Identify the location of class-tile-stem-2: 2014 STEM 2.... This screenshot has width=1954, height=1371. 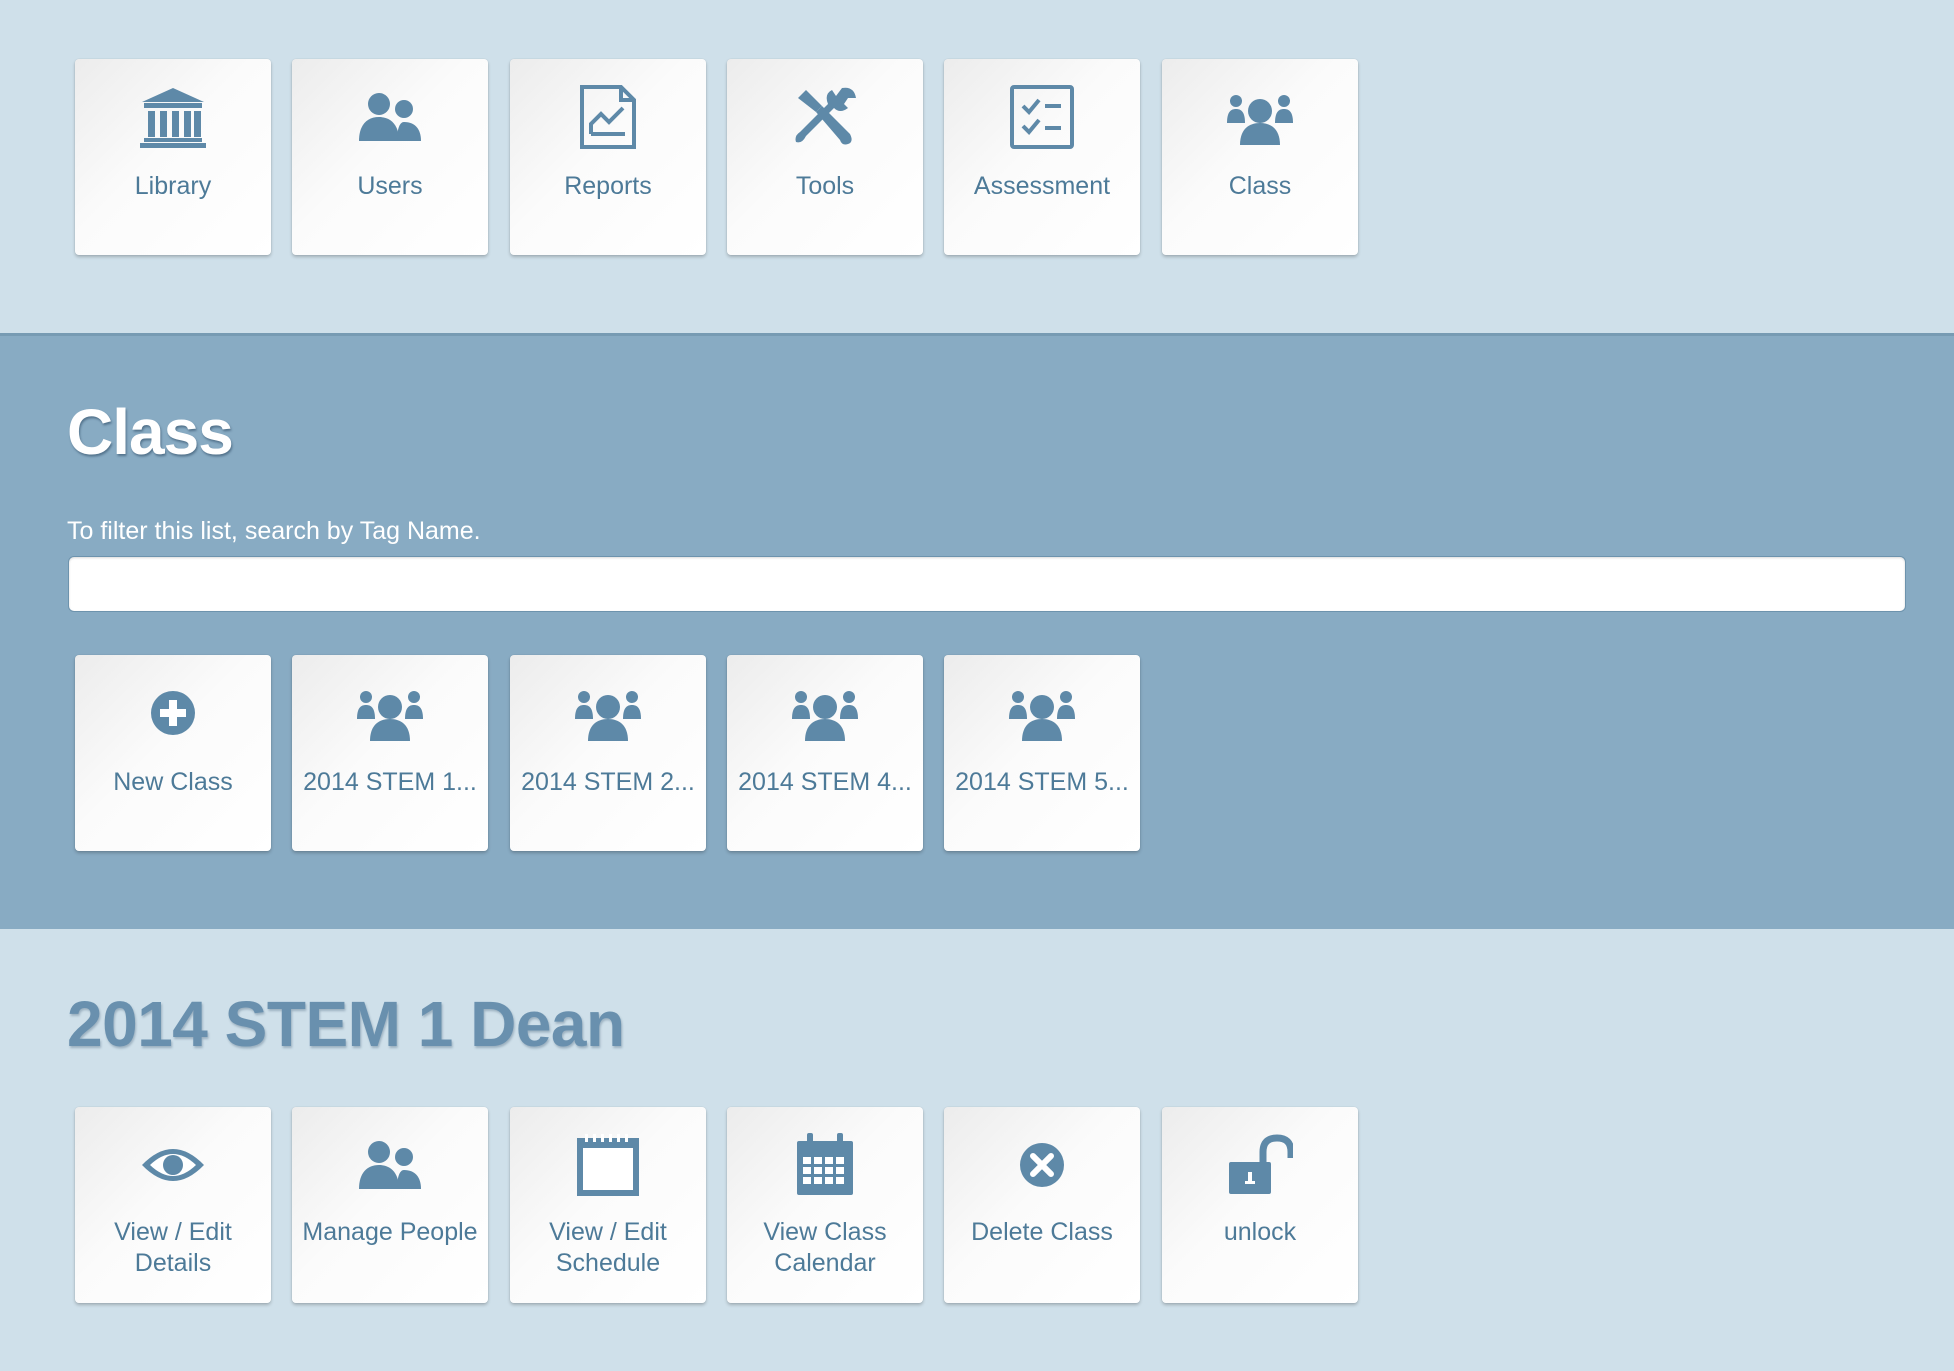
(608, 753).